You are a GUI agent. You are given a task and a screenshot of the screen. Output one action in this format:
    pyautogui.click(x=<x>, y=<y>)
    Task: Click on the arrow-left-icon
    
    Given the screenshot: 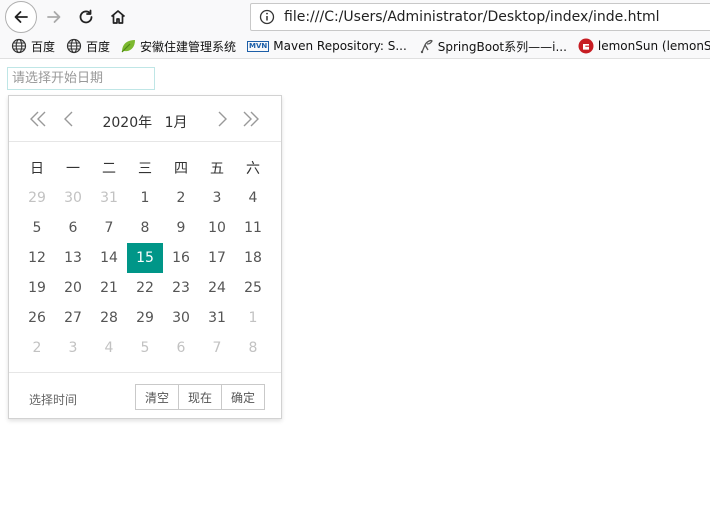 What is the action you would take?
    pyautogui.click(x=21, y=17)
    